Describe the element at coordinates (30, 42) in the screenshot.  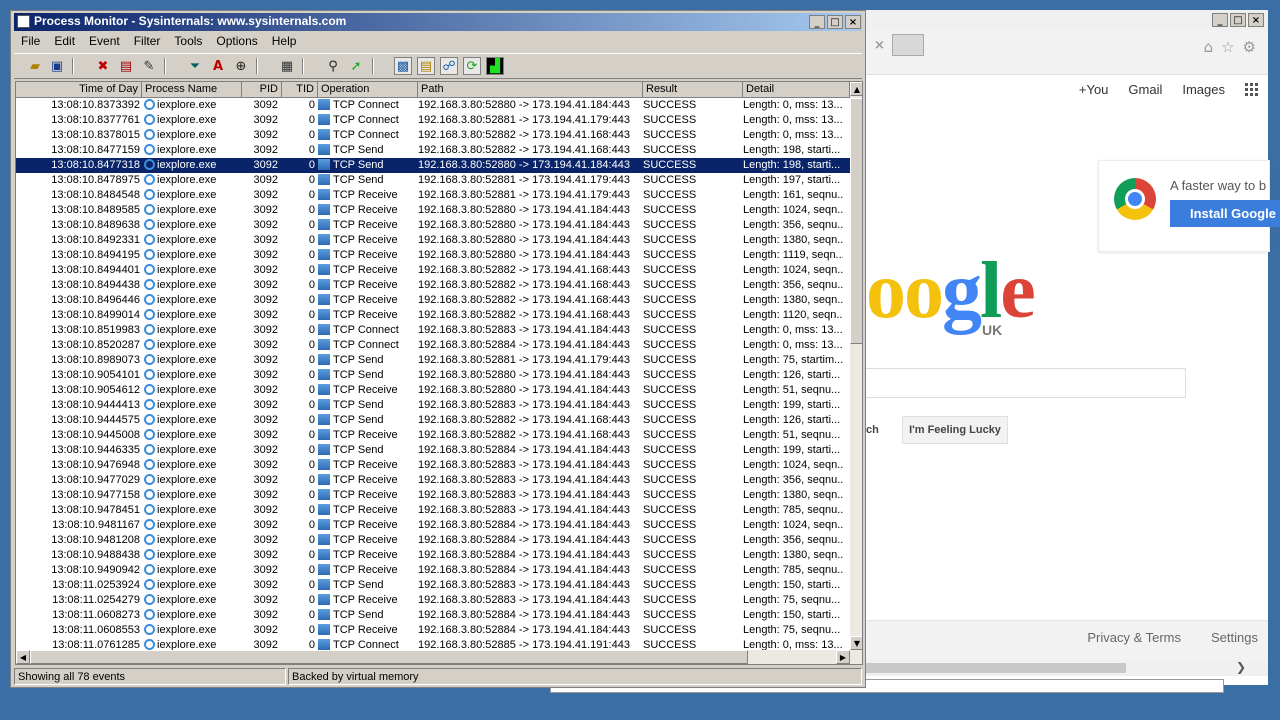
I see `menu-file: File` at that location.